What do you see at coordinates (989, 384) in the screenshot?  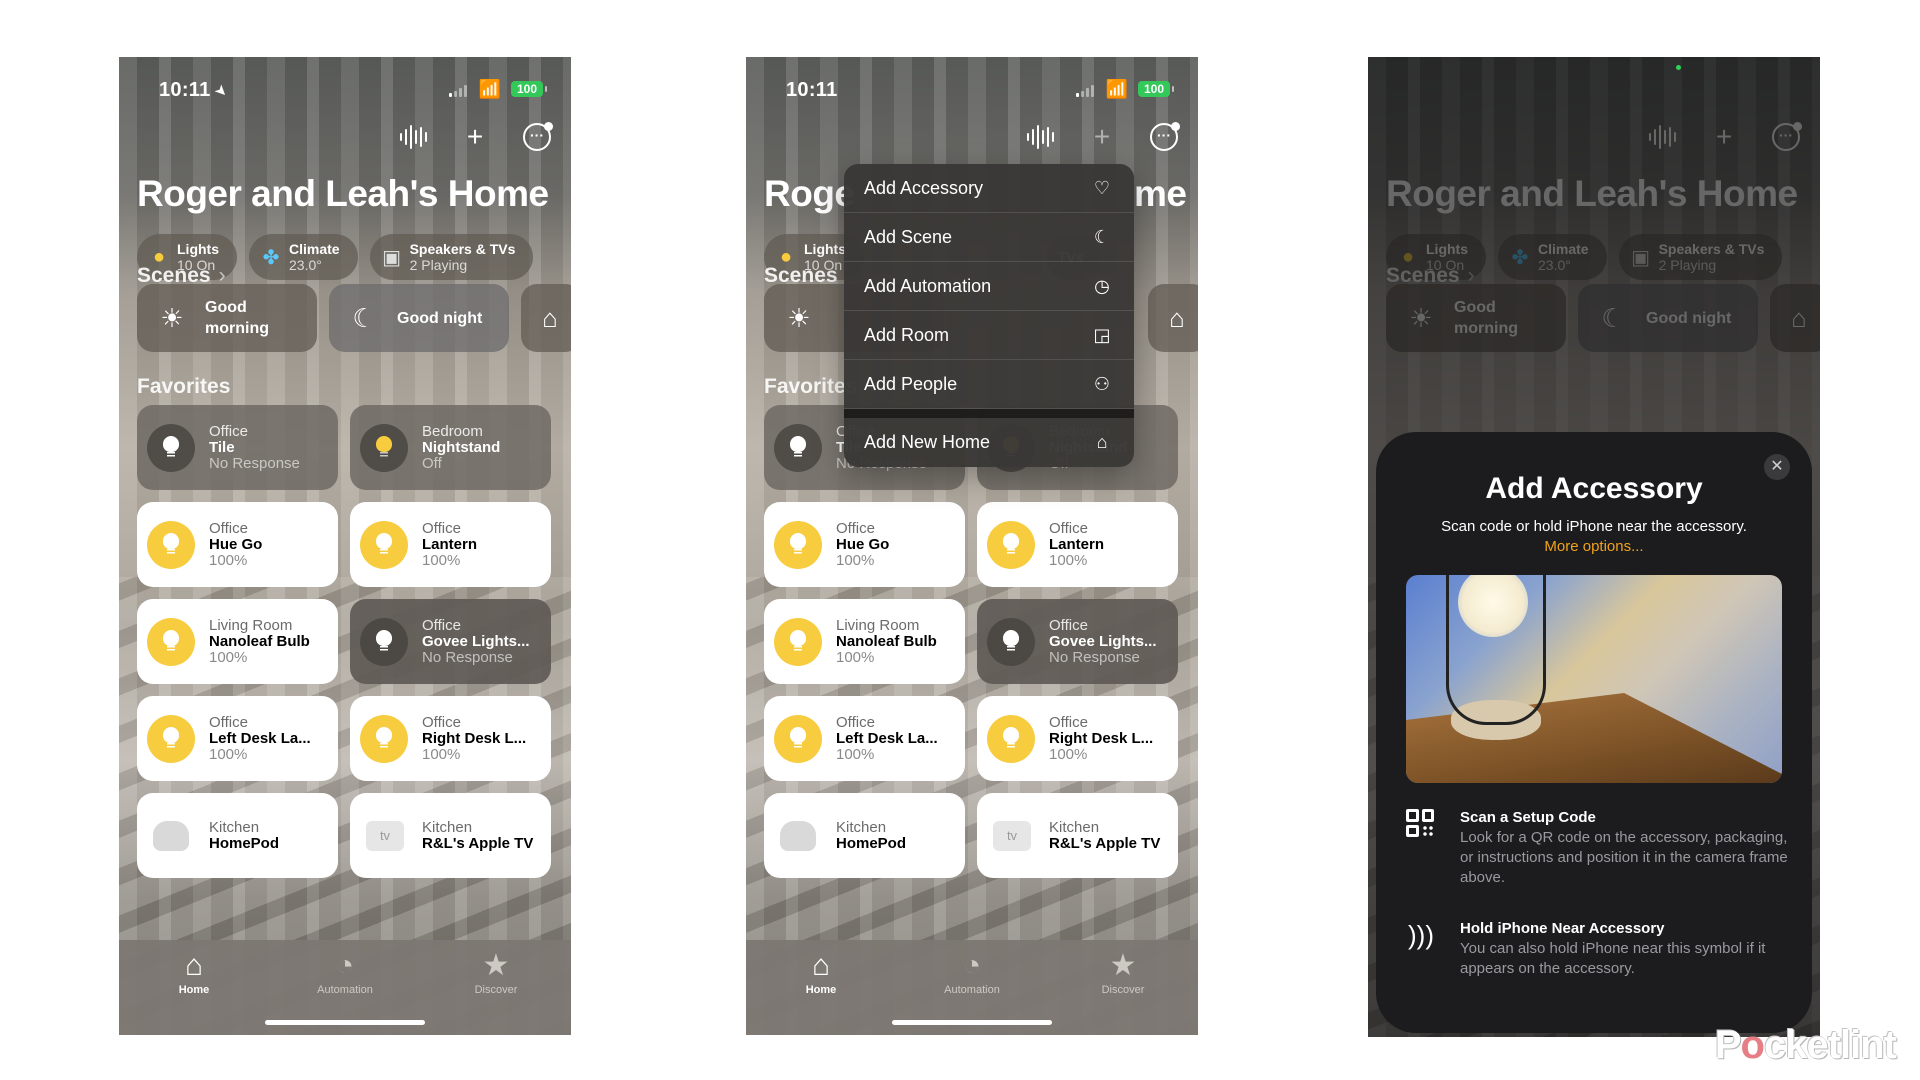 I see `menu-item-add-people: Add People ⚇` at bounding box center [989, 384].